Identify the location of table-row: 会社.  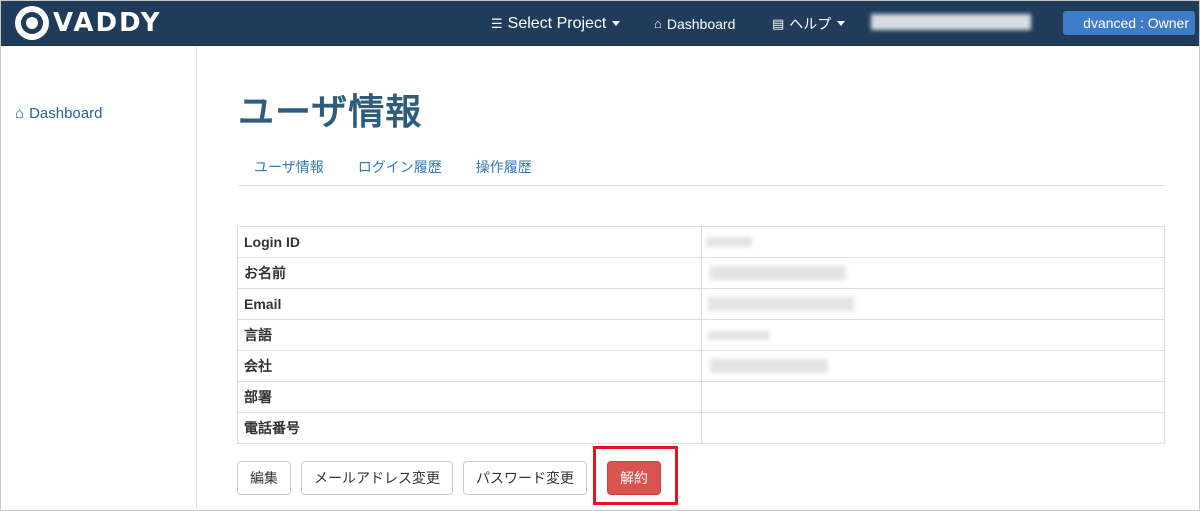
(701, 366).